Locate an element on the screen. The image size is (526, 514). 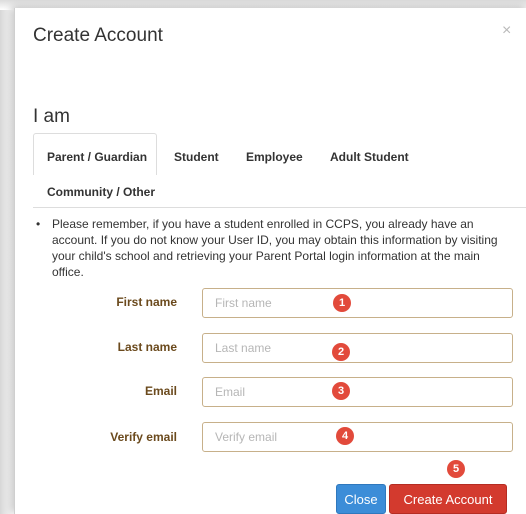
tab-parent-guardian: Parent / Guardian is located at coordinates (97, 157).